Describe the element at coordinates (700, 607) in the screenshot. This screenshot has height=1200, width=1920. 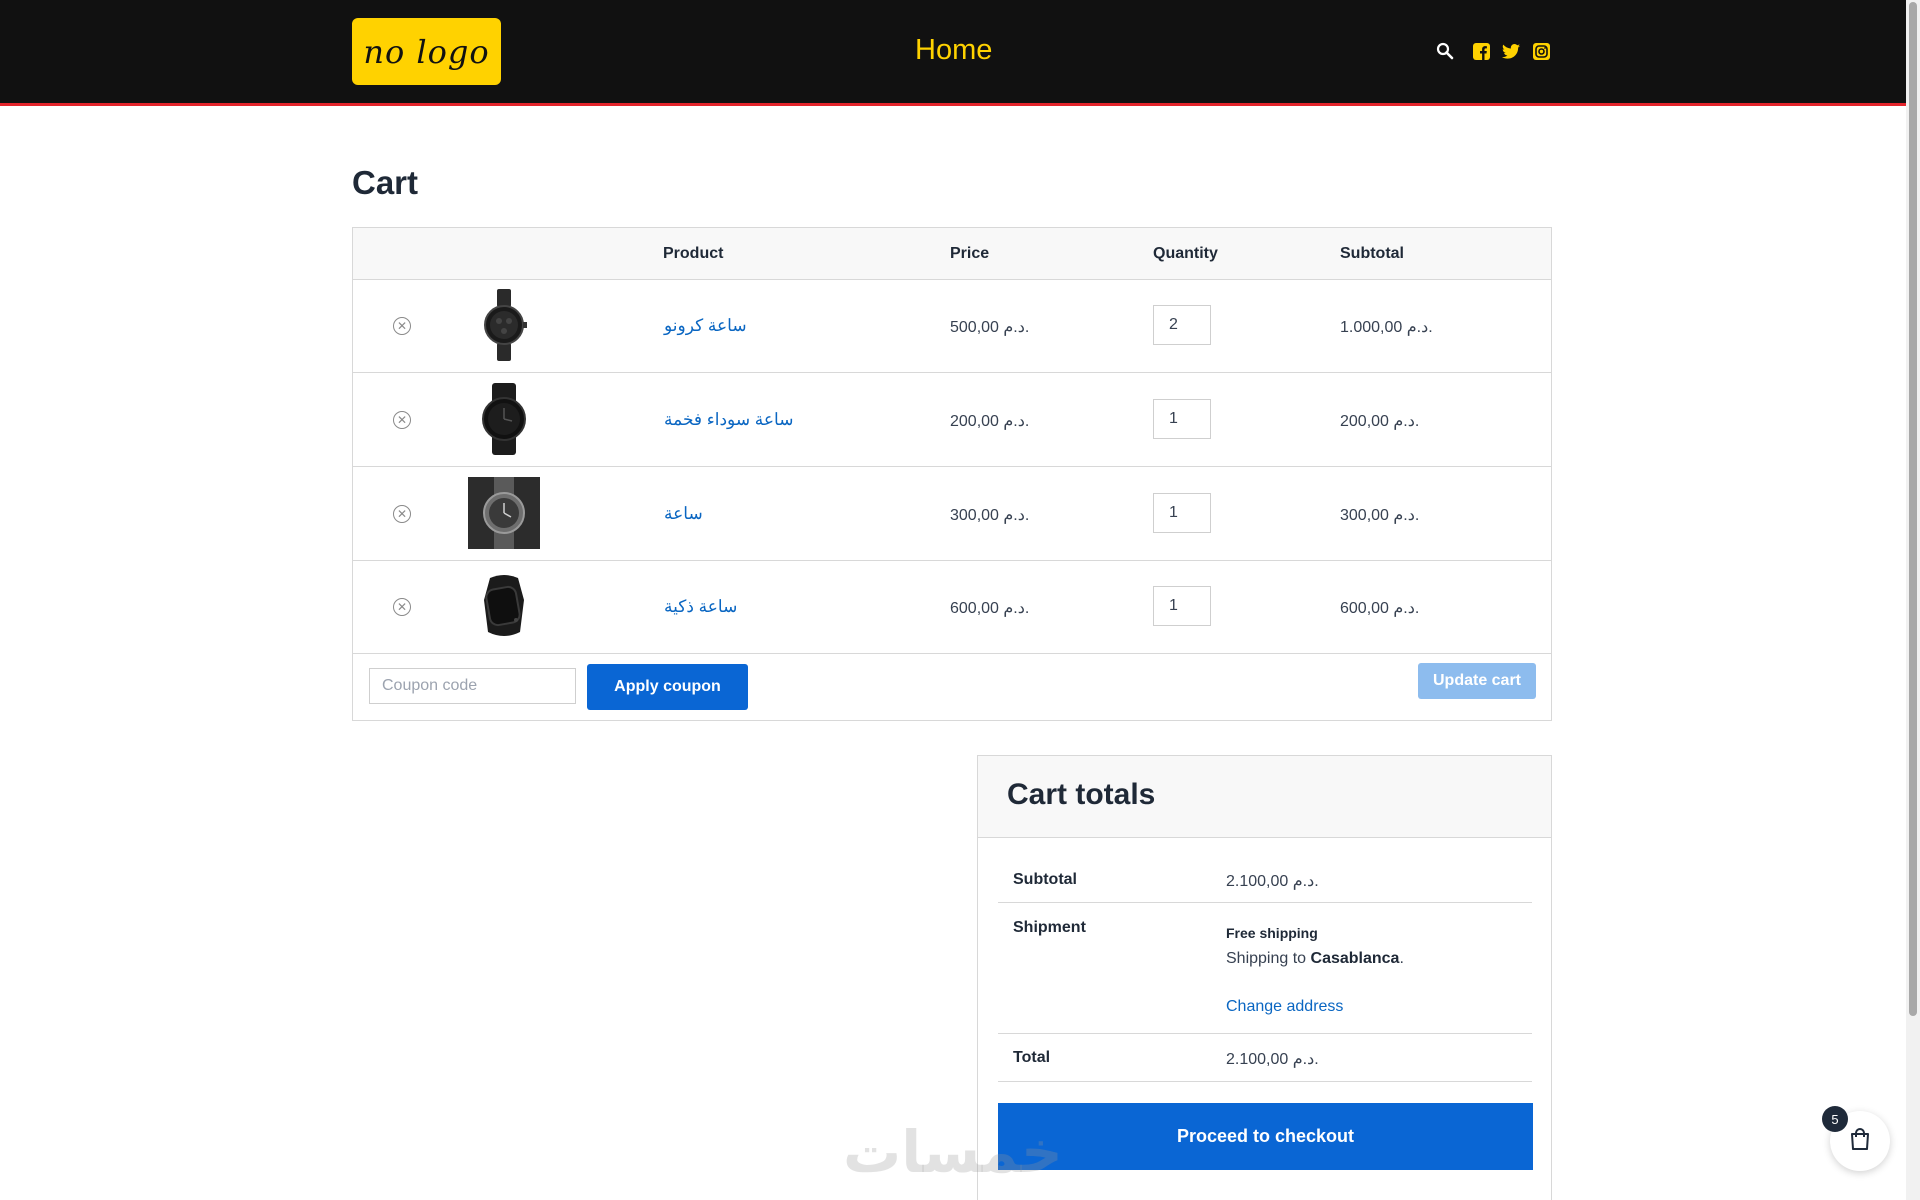
I see `product-name-link: ساعة ذكية` at that location.